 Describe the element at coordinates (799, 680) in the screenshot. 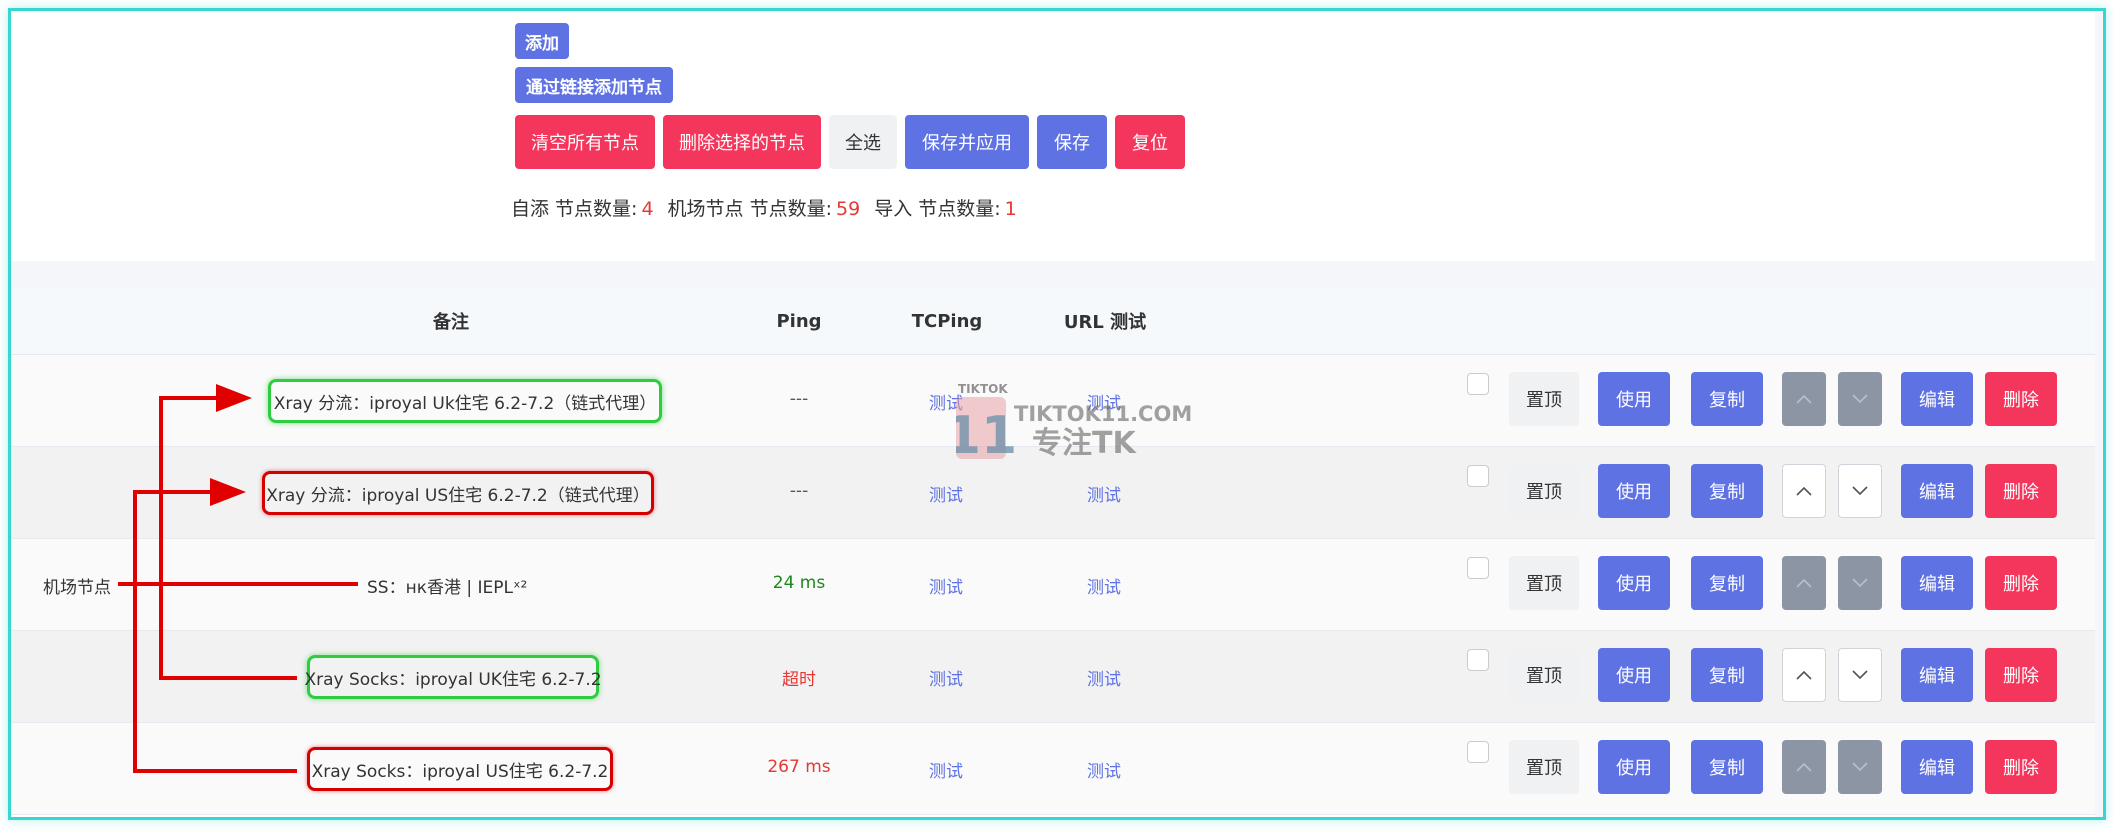

I see `ping-value: 超时` at that location.